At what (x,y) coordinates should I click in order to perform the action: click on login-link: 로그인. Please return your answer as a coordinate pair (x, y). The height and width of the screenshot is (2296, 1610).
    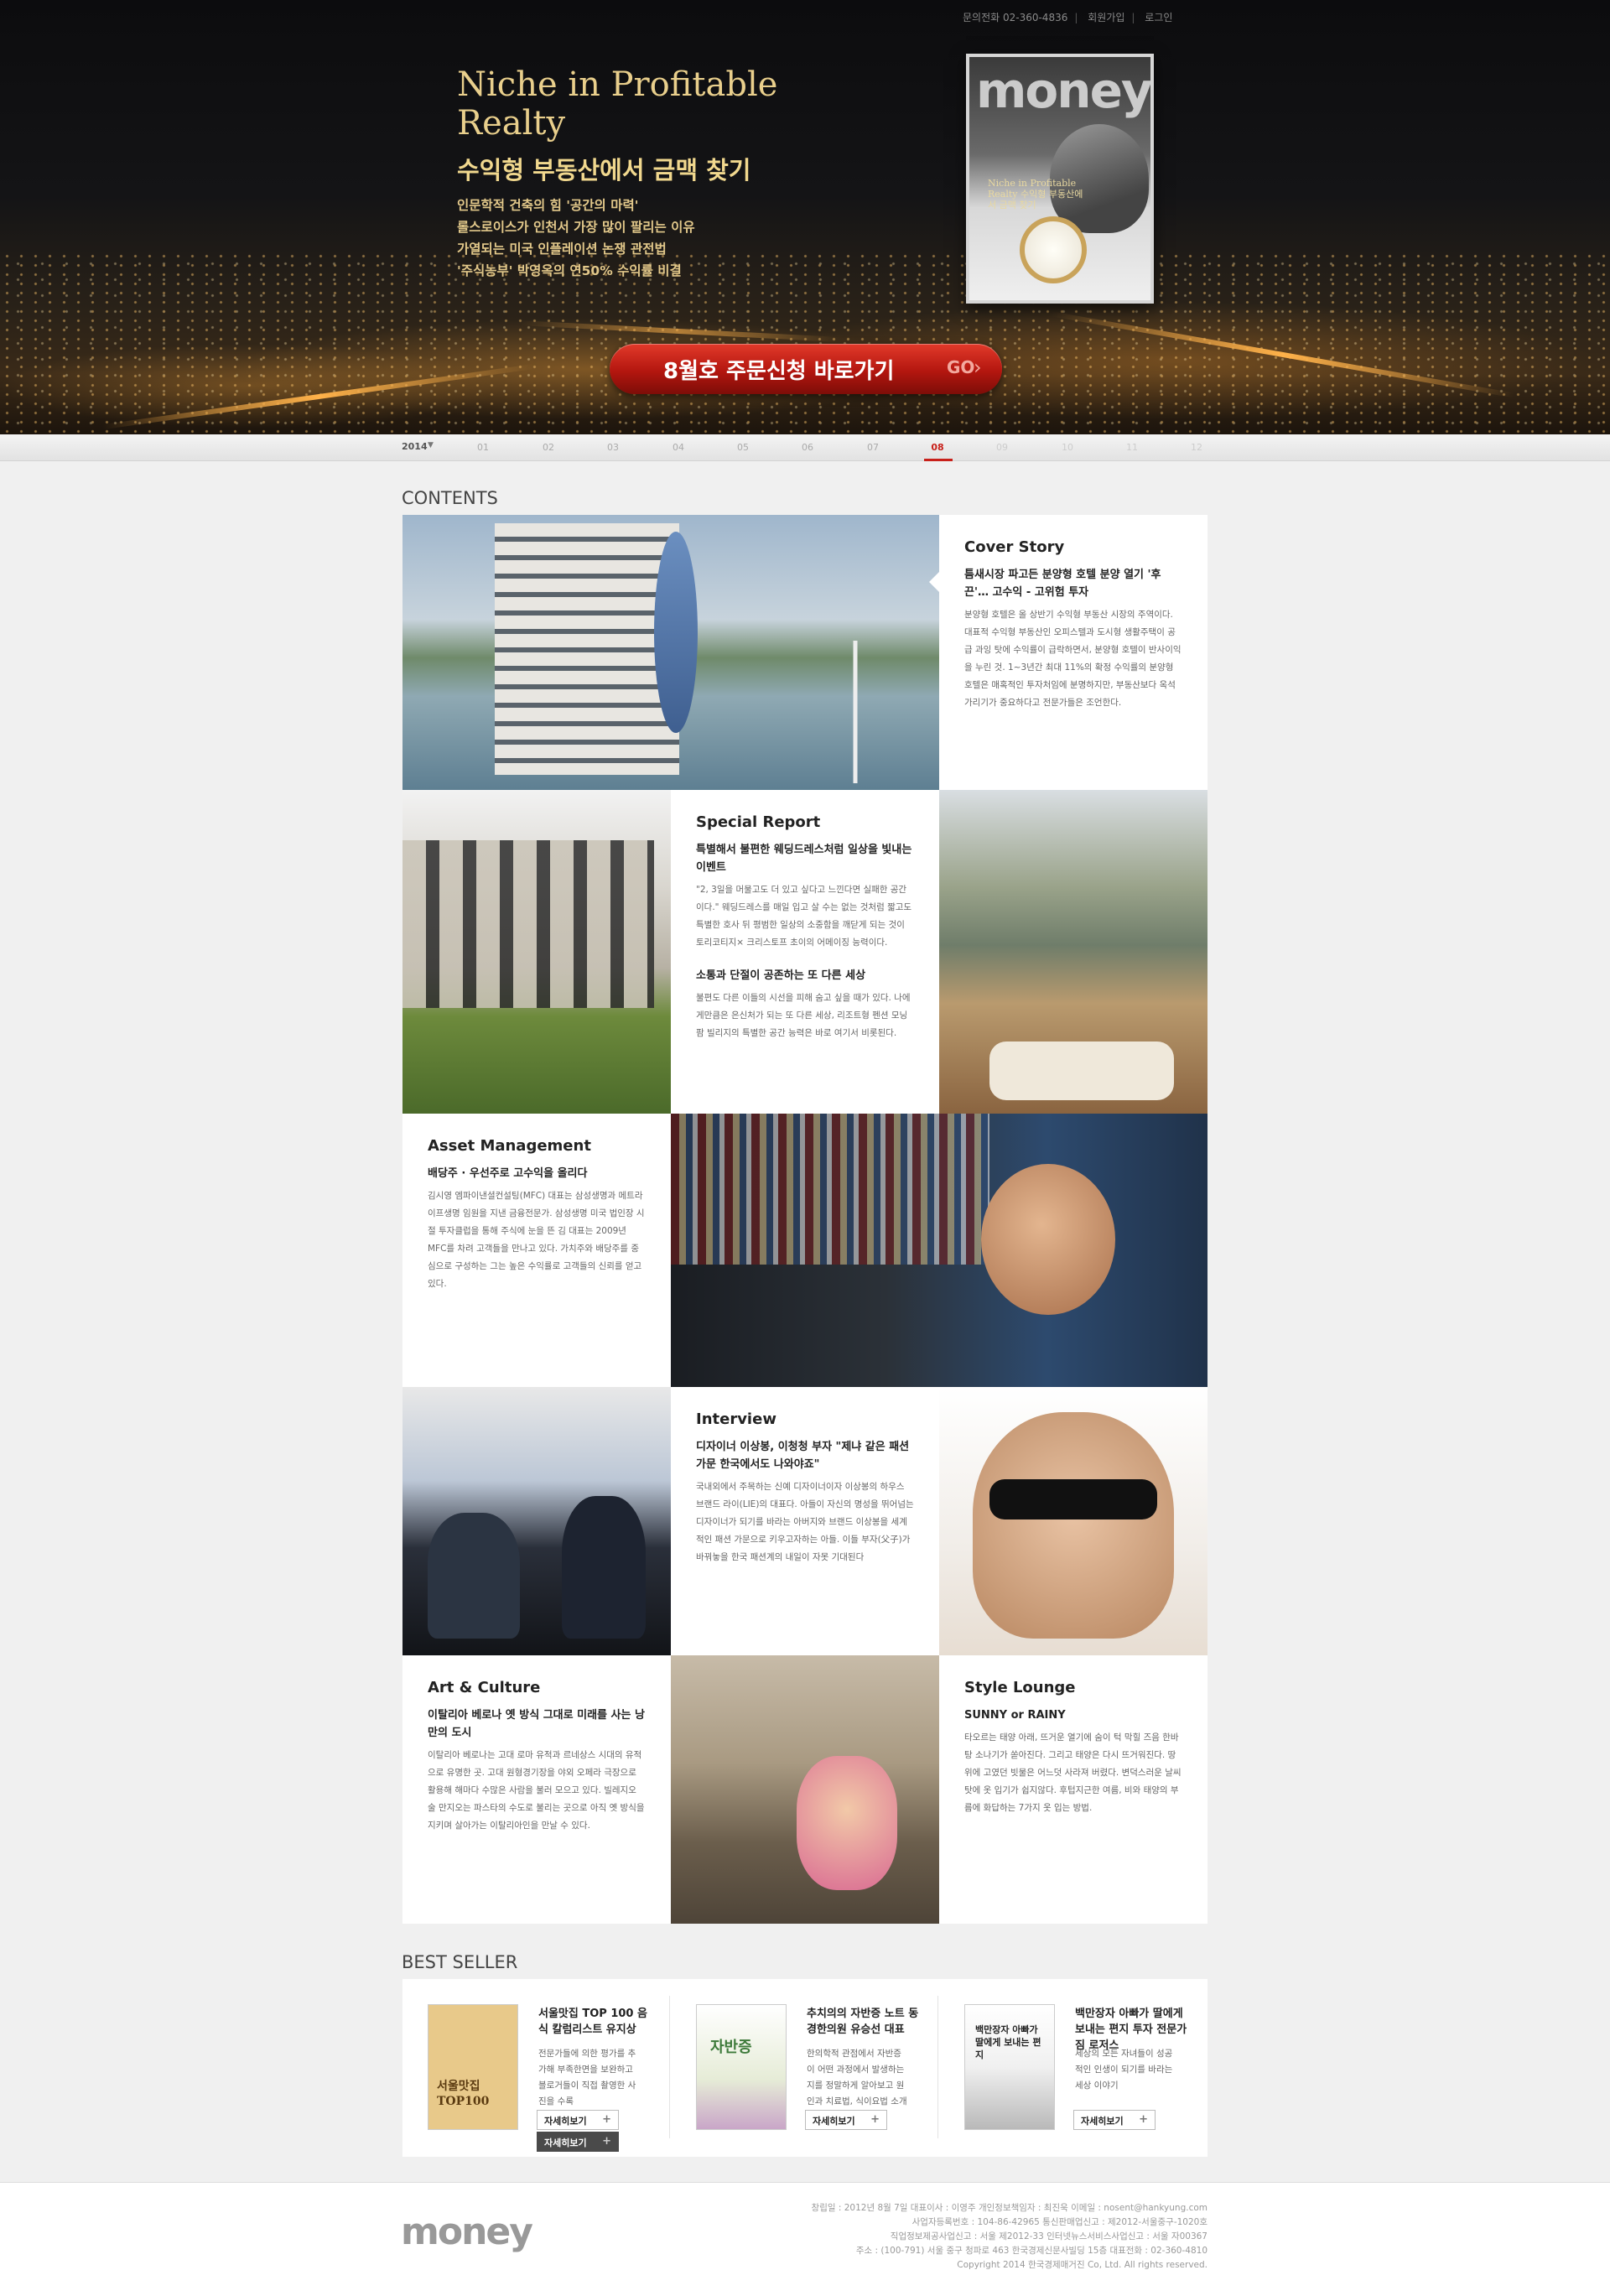
    Looking at the image, I should click on (1158, 17).